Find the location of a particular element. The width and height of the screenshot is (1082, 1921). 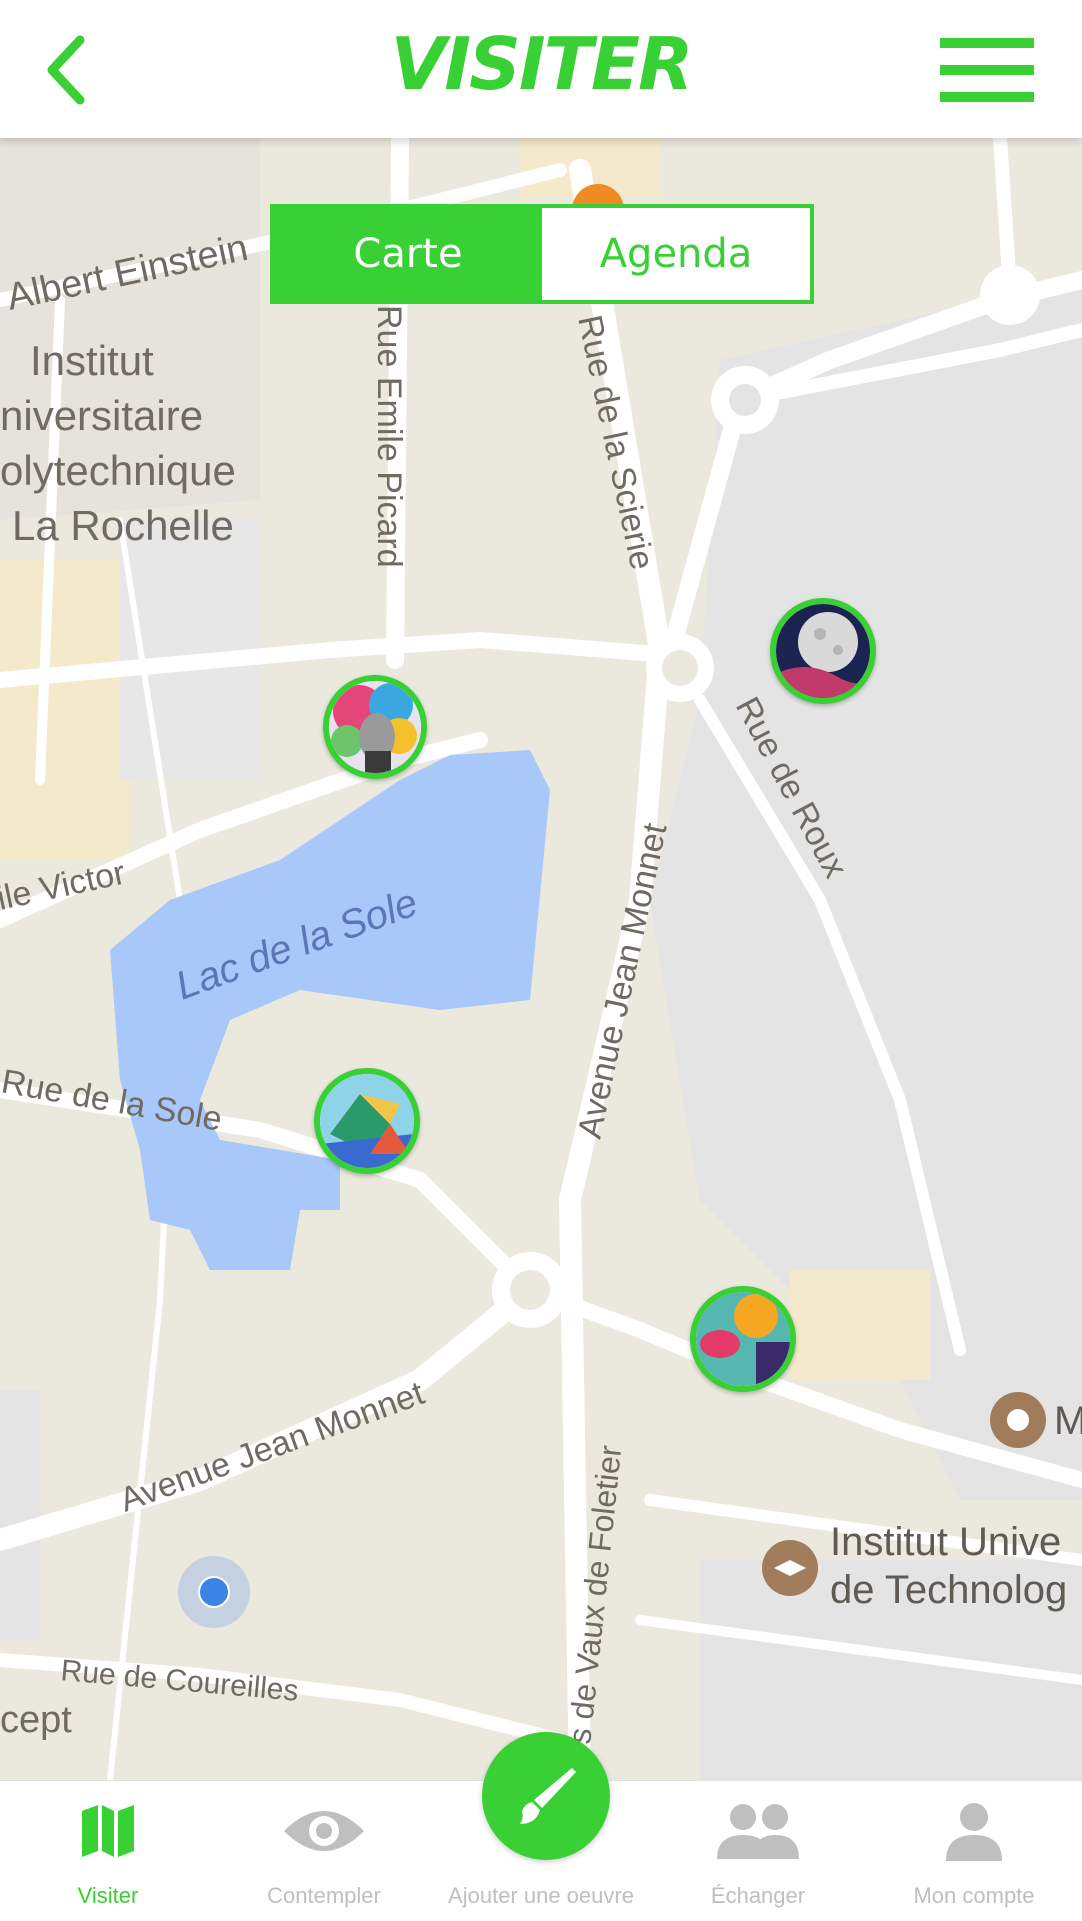

menu-button is located at coordinates (987, 70).